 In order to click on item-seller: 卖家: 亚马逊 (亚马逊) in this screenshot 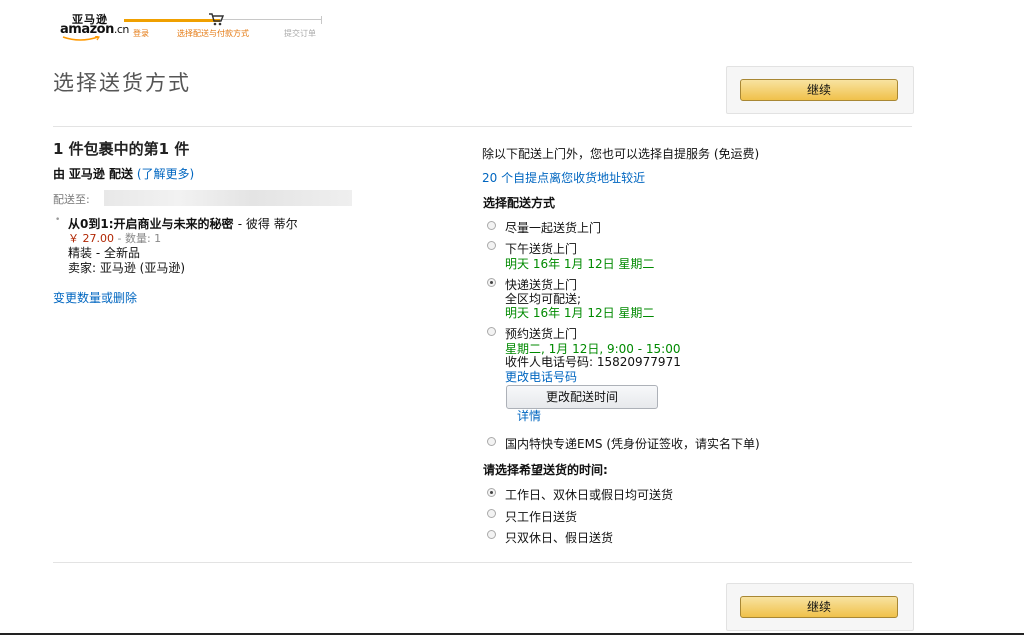, I will do `click(127, 268)`.